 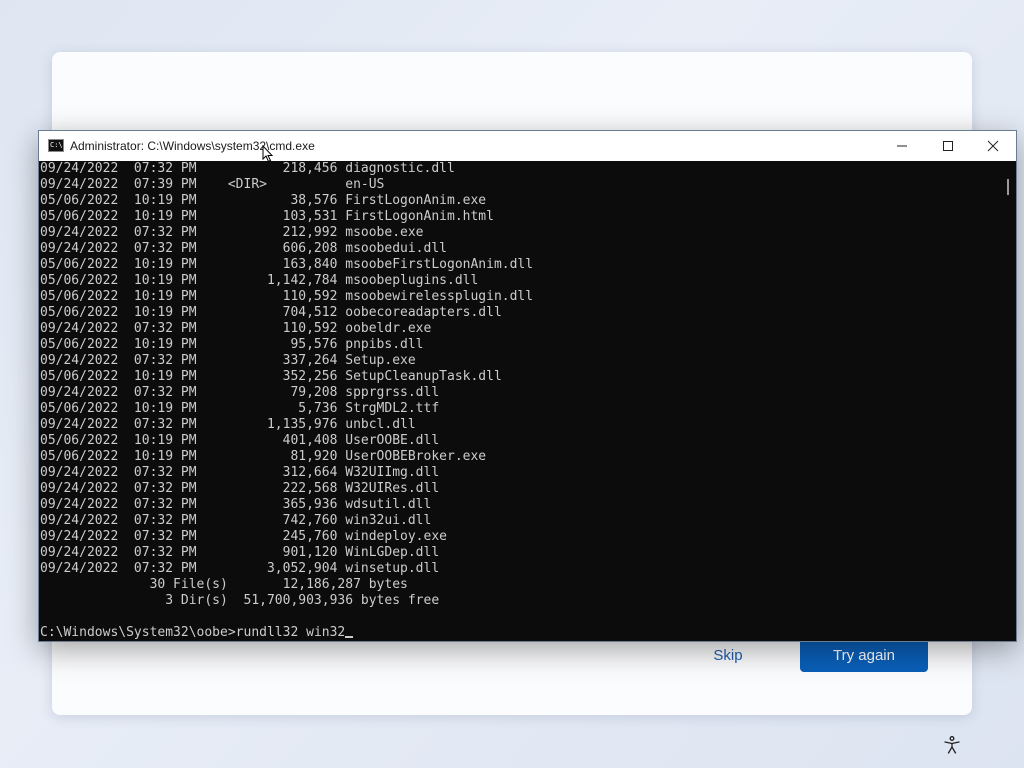 What do you see at coordinates (349, 637) in the screenshot?
I see `text-cursor` at bounding box center [349, 637].